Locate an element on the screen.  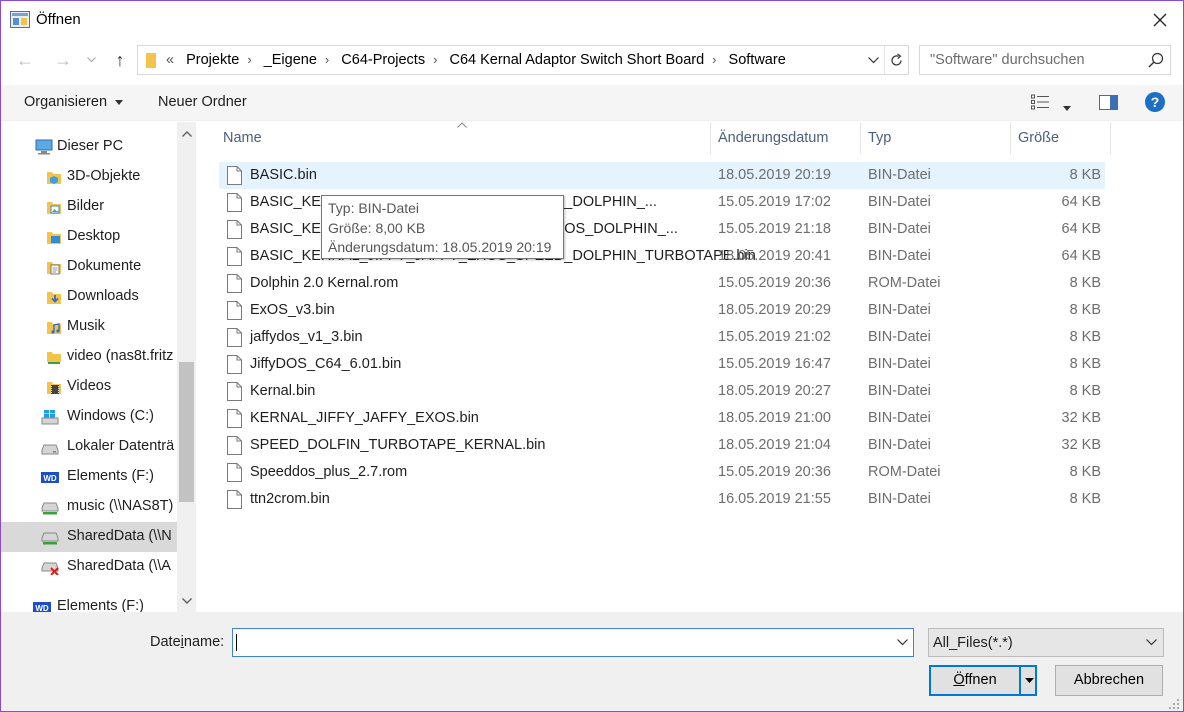
file-row: BASIC.bin 18.05.2019 20:19 BIN-Datei 8 KB is located at coordinates (662, 175).